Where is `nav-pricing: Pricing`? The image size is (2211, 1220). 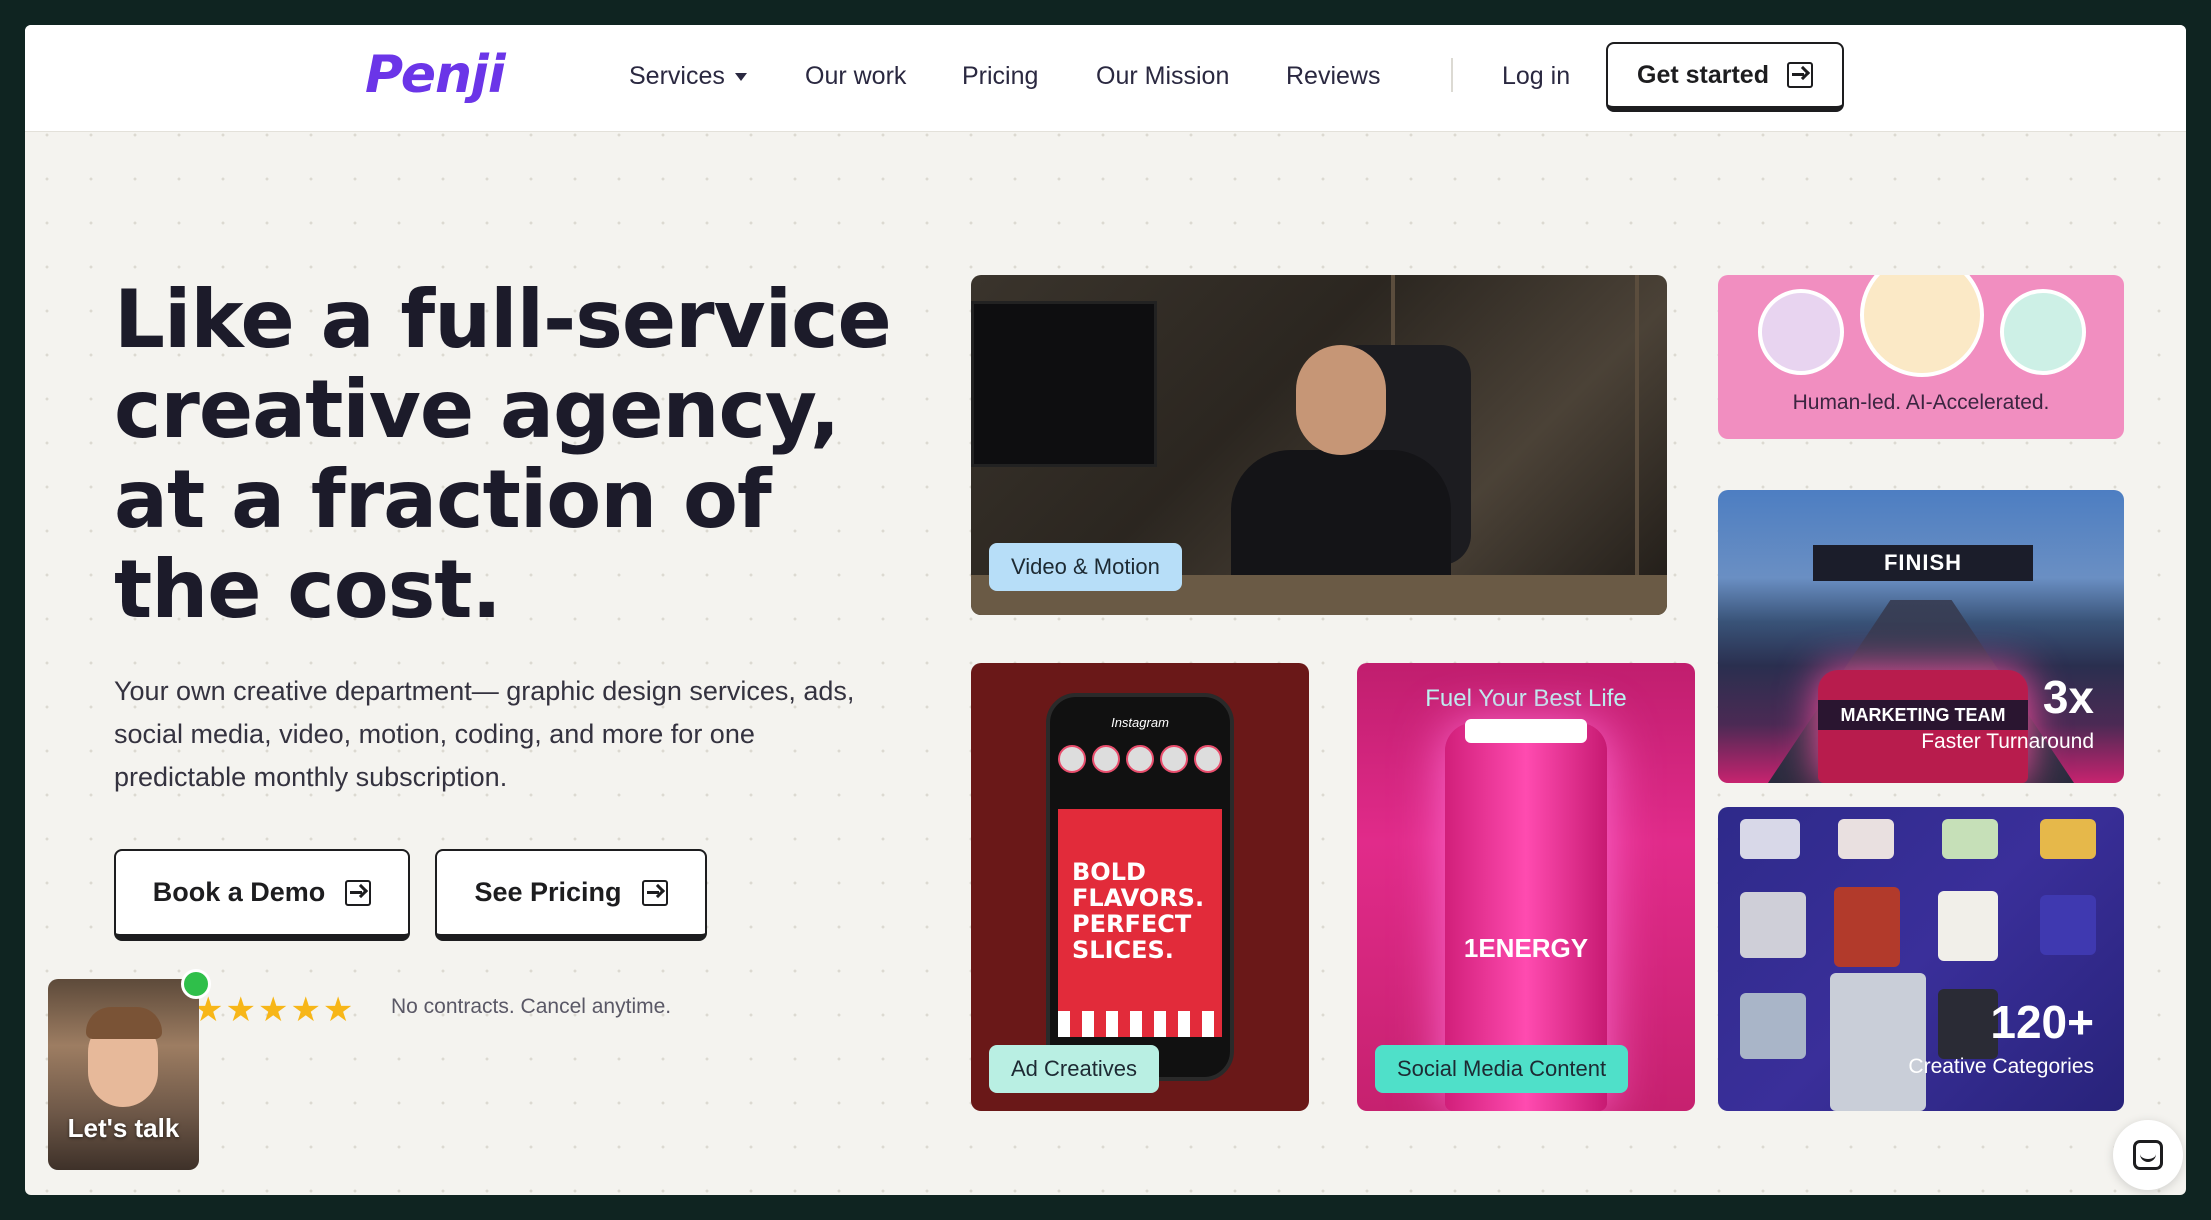
nav-pricing: Pricing is located at coordinates (1000, 76).